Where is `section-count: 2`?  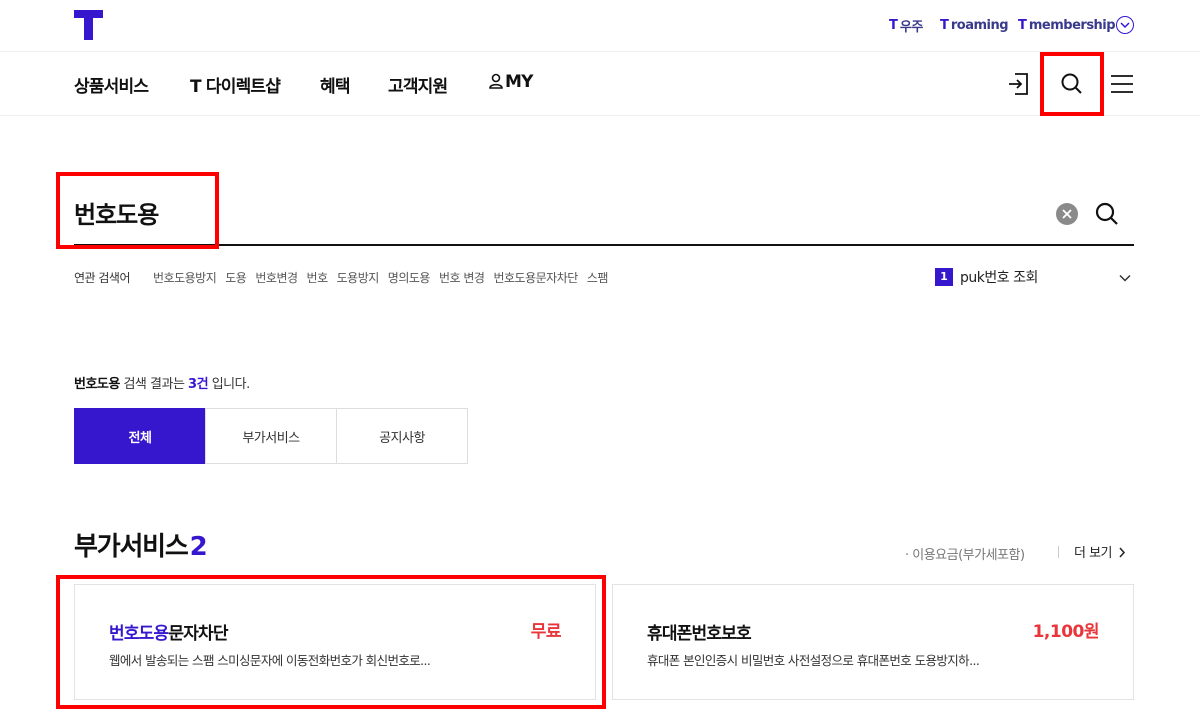 section-count: 2 is located at coordinates (198, 547).